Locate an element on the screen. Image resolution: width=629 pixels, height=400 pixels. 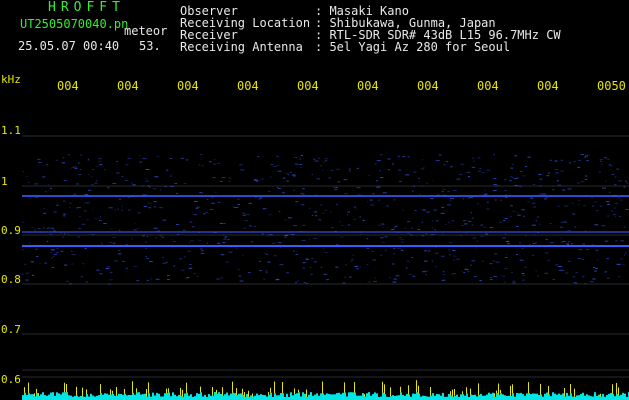
antenna-label: Receiving Antenna is located at coordinates (241, 47).